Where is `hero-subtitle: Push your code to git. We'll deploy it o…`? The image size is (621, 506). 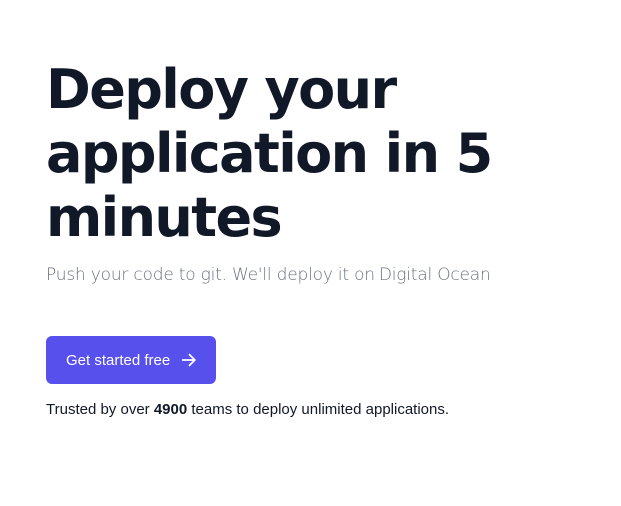 hero-subtitle: Push your code to git. We'll deploy it o… is located at coordinates (326, 275).